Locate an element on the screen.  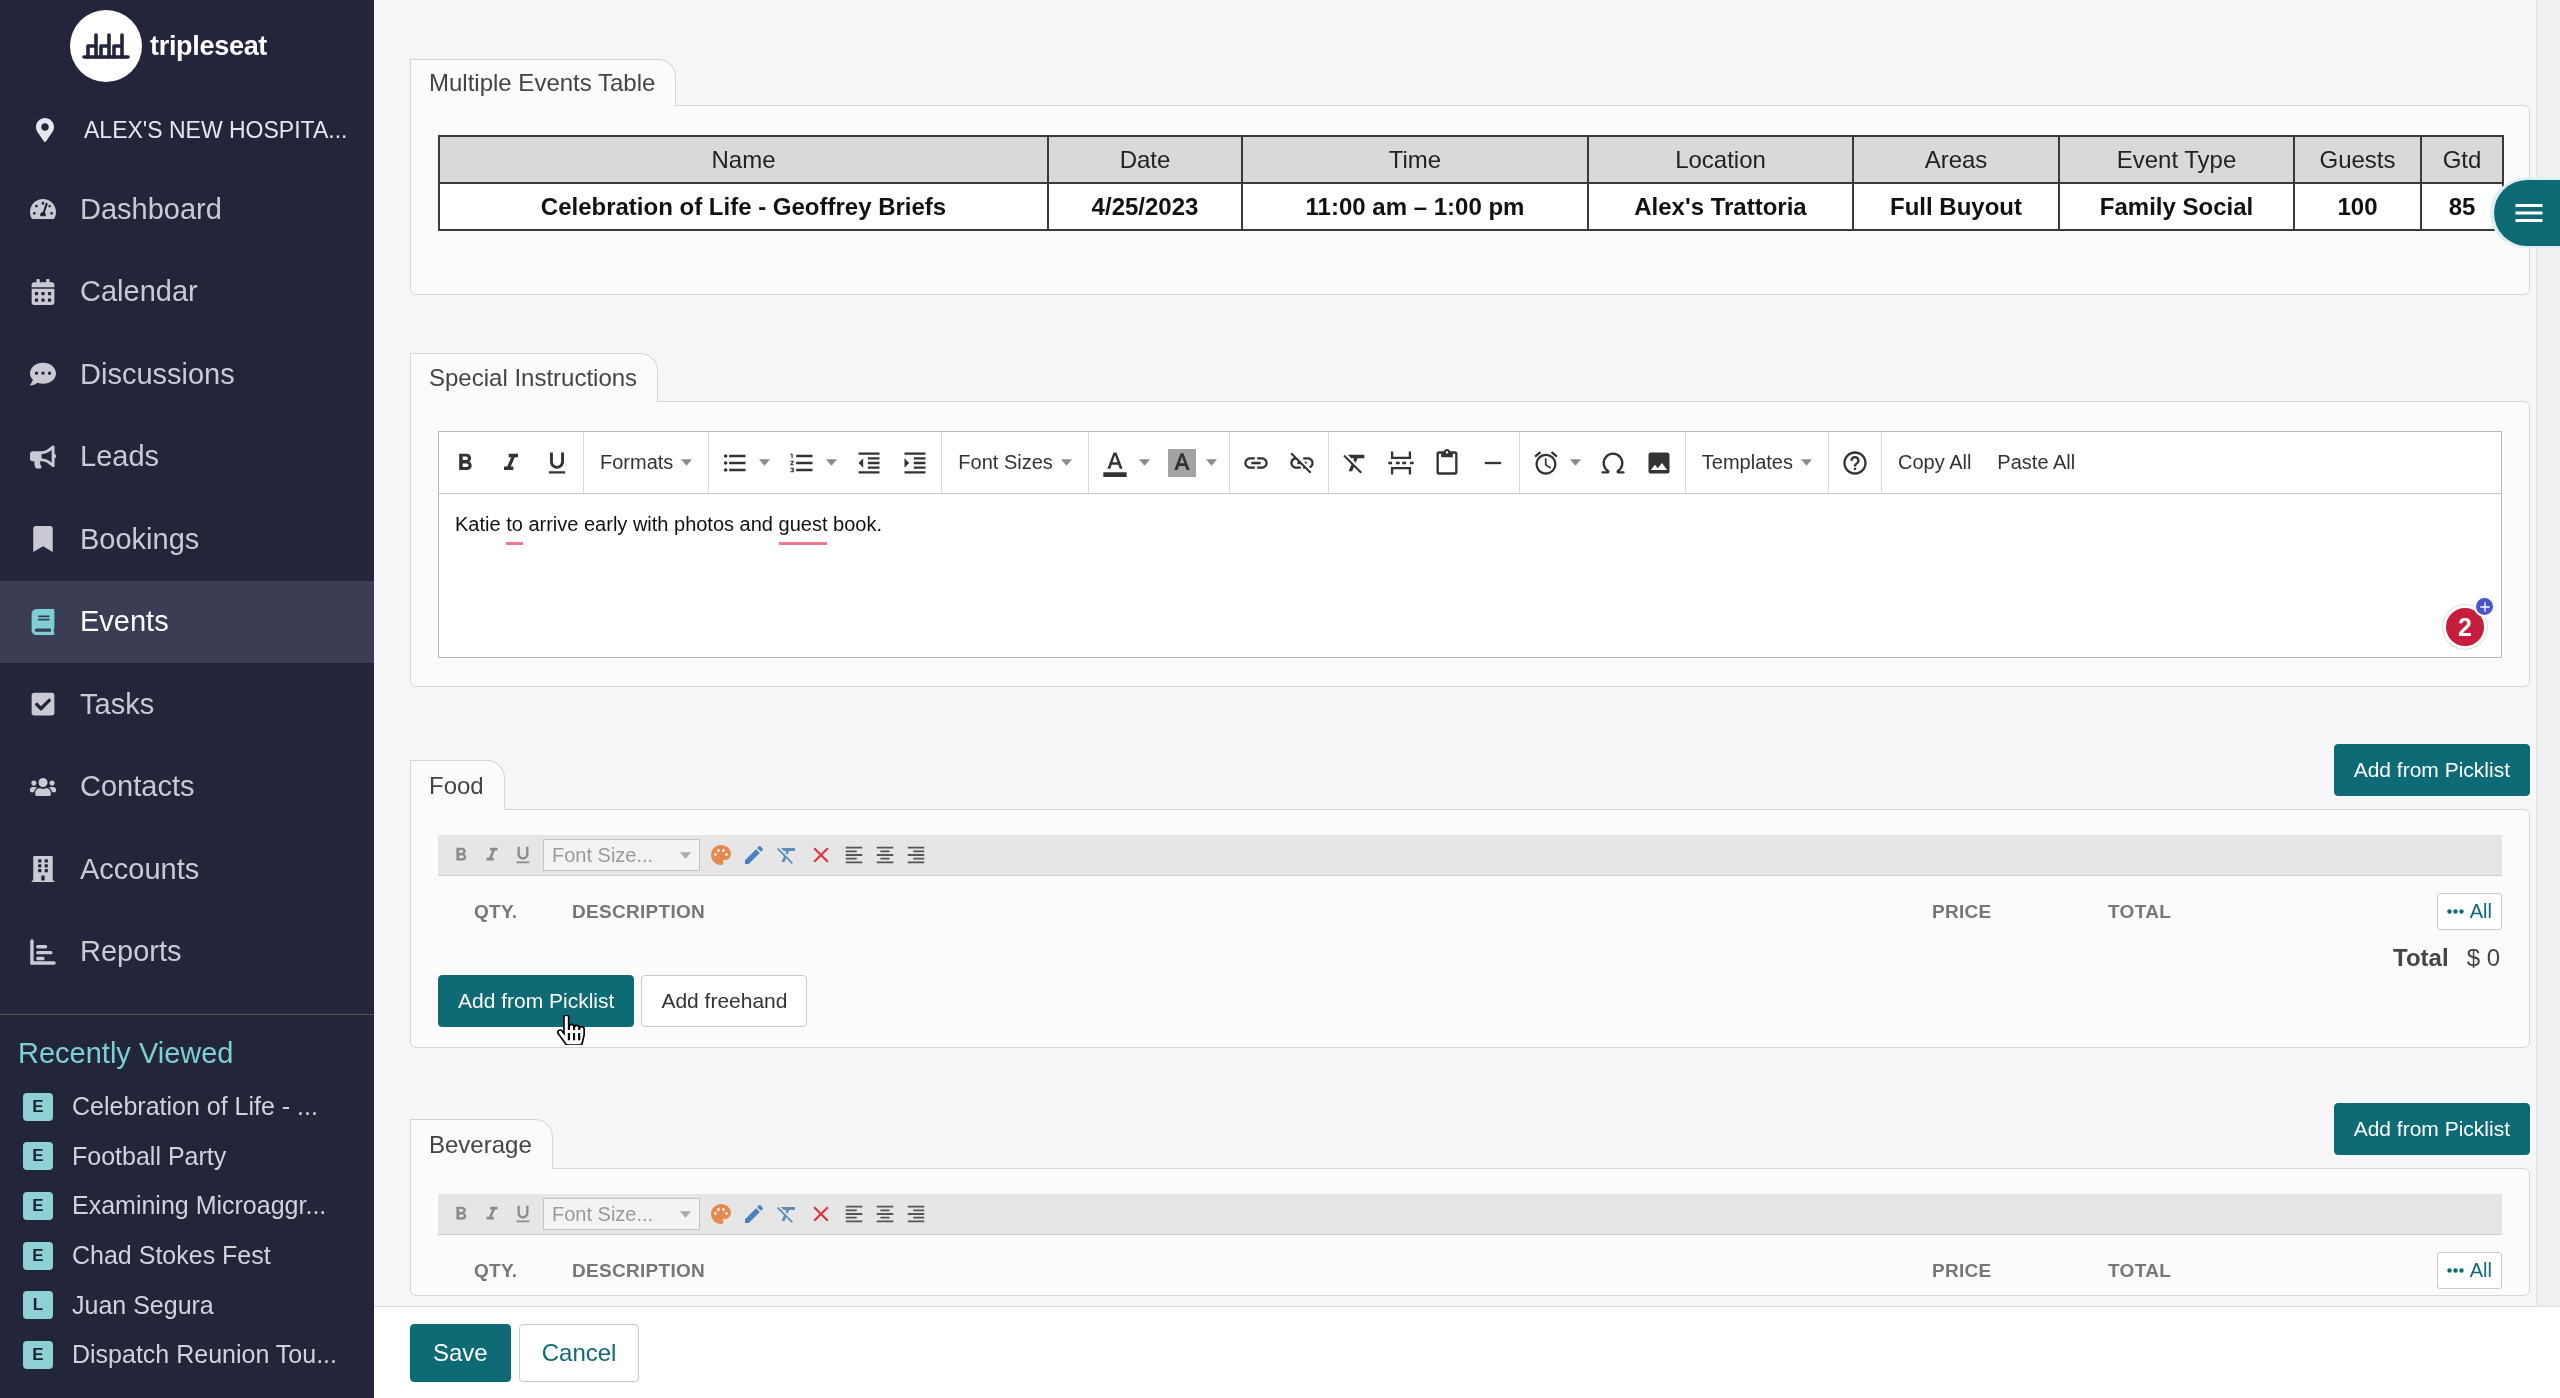
logo-icon is located at coordinates (106, 46).